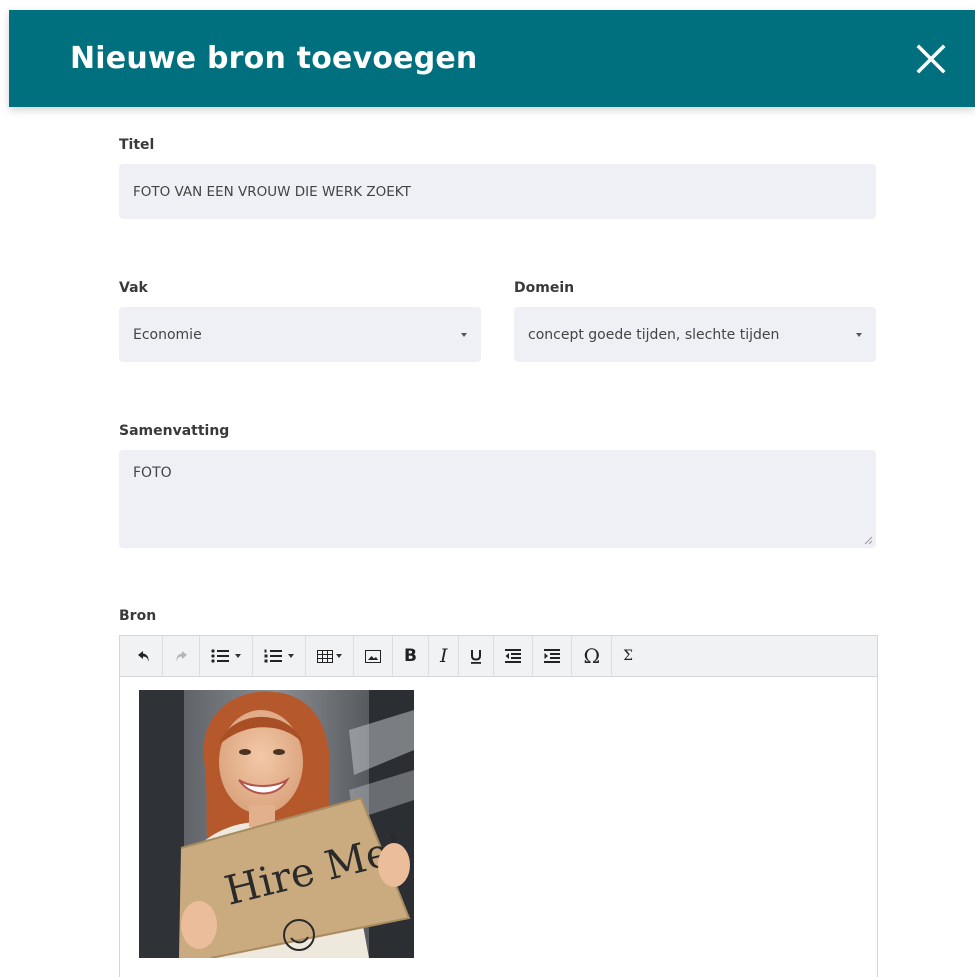 This screenshot has width=975, height=977. I want to click on special-character-button: Ω, so click(591, 656).